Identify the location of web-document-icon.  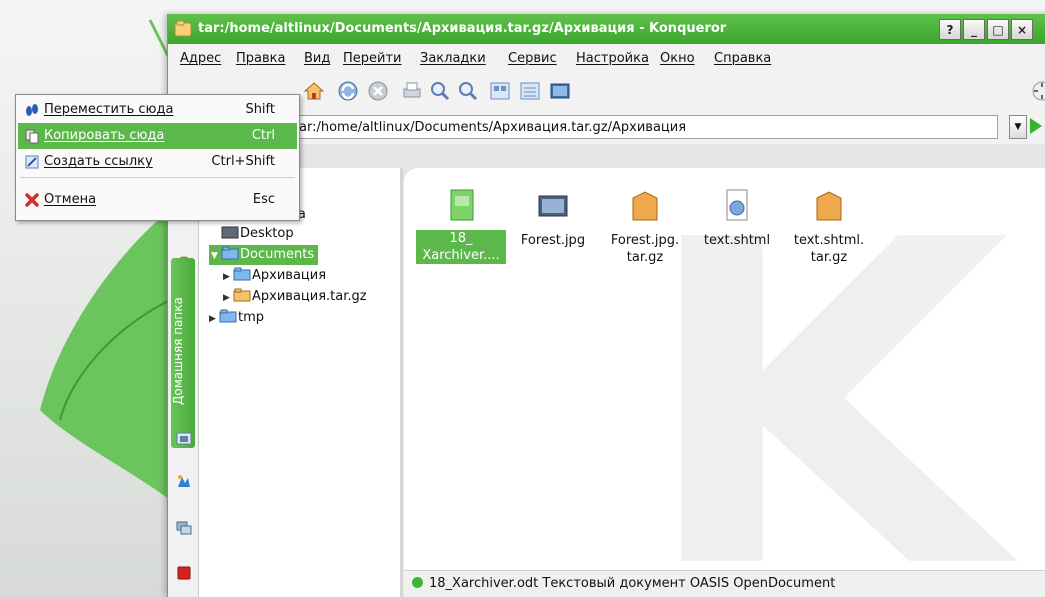
(737, 205).